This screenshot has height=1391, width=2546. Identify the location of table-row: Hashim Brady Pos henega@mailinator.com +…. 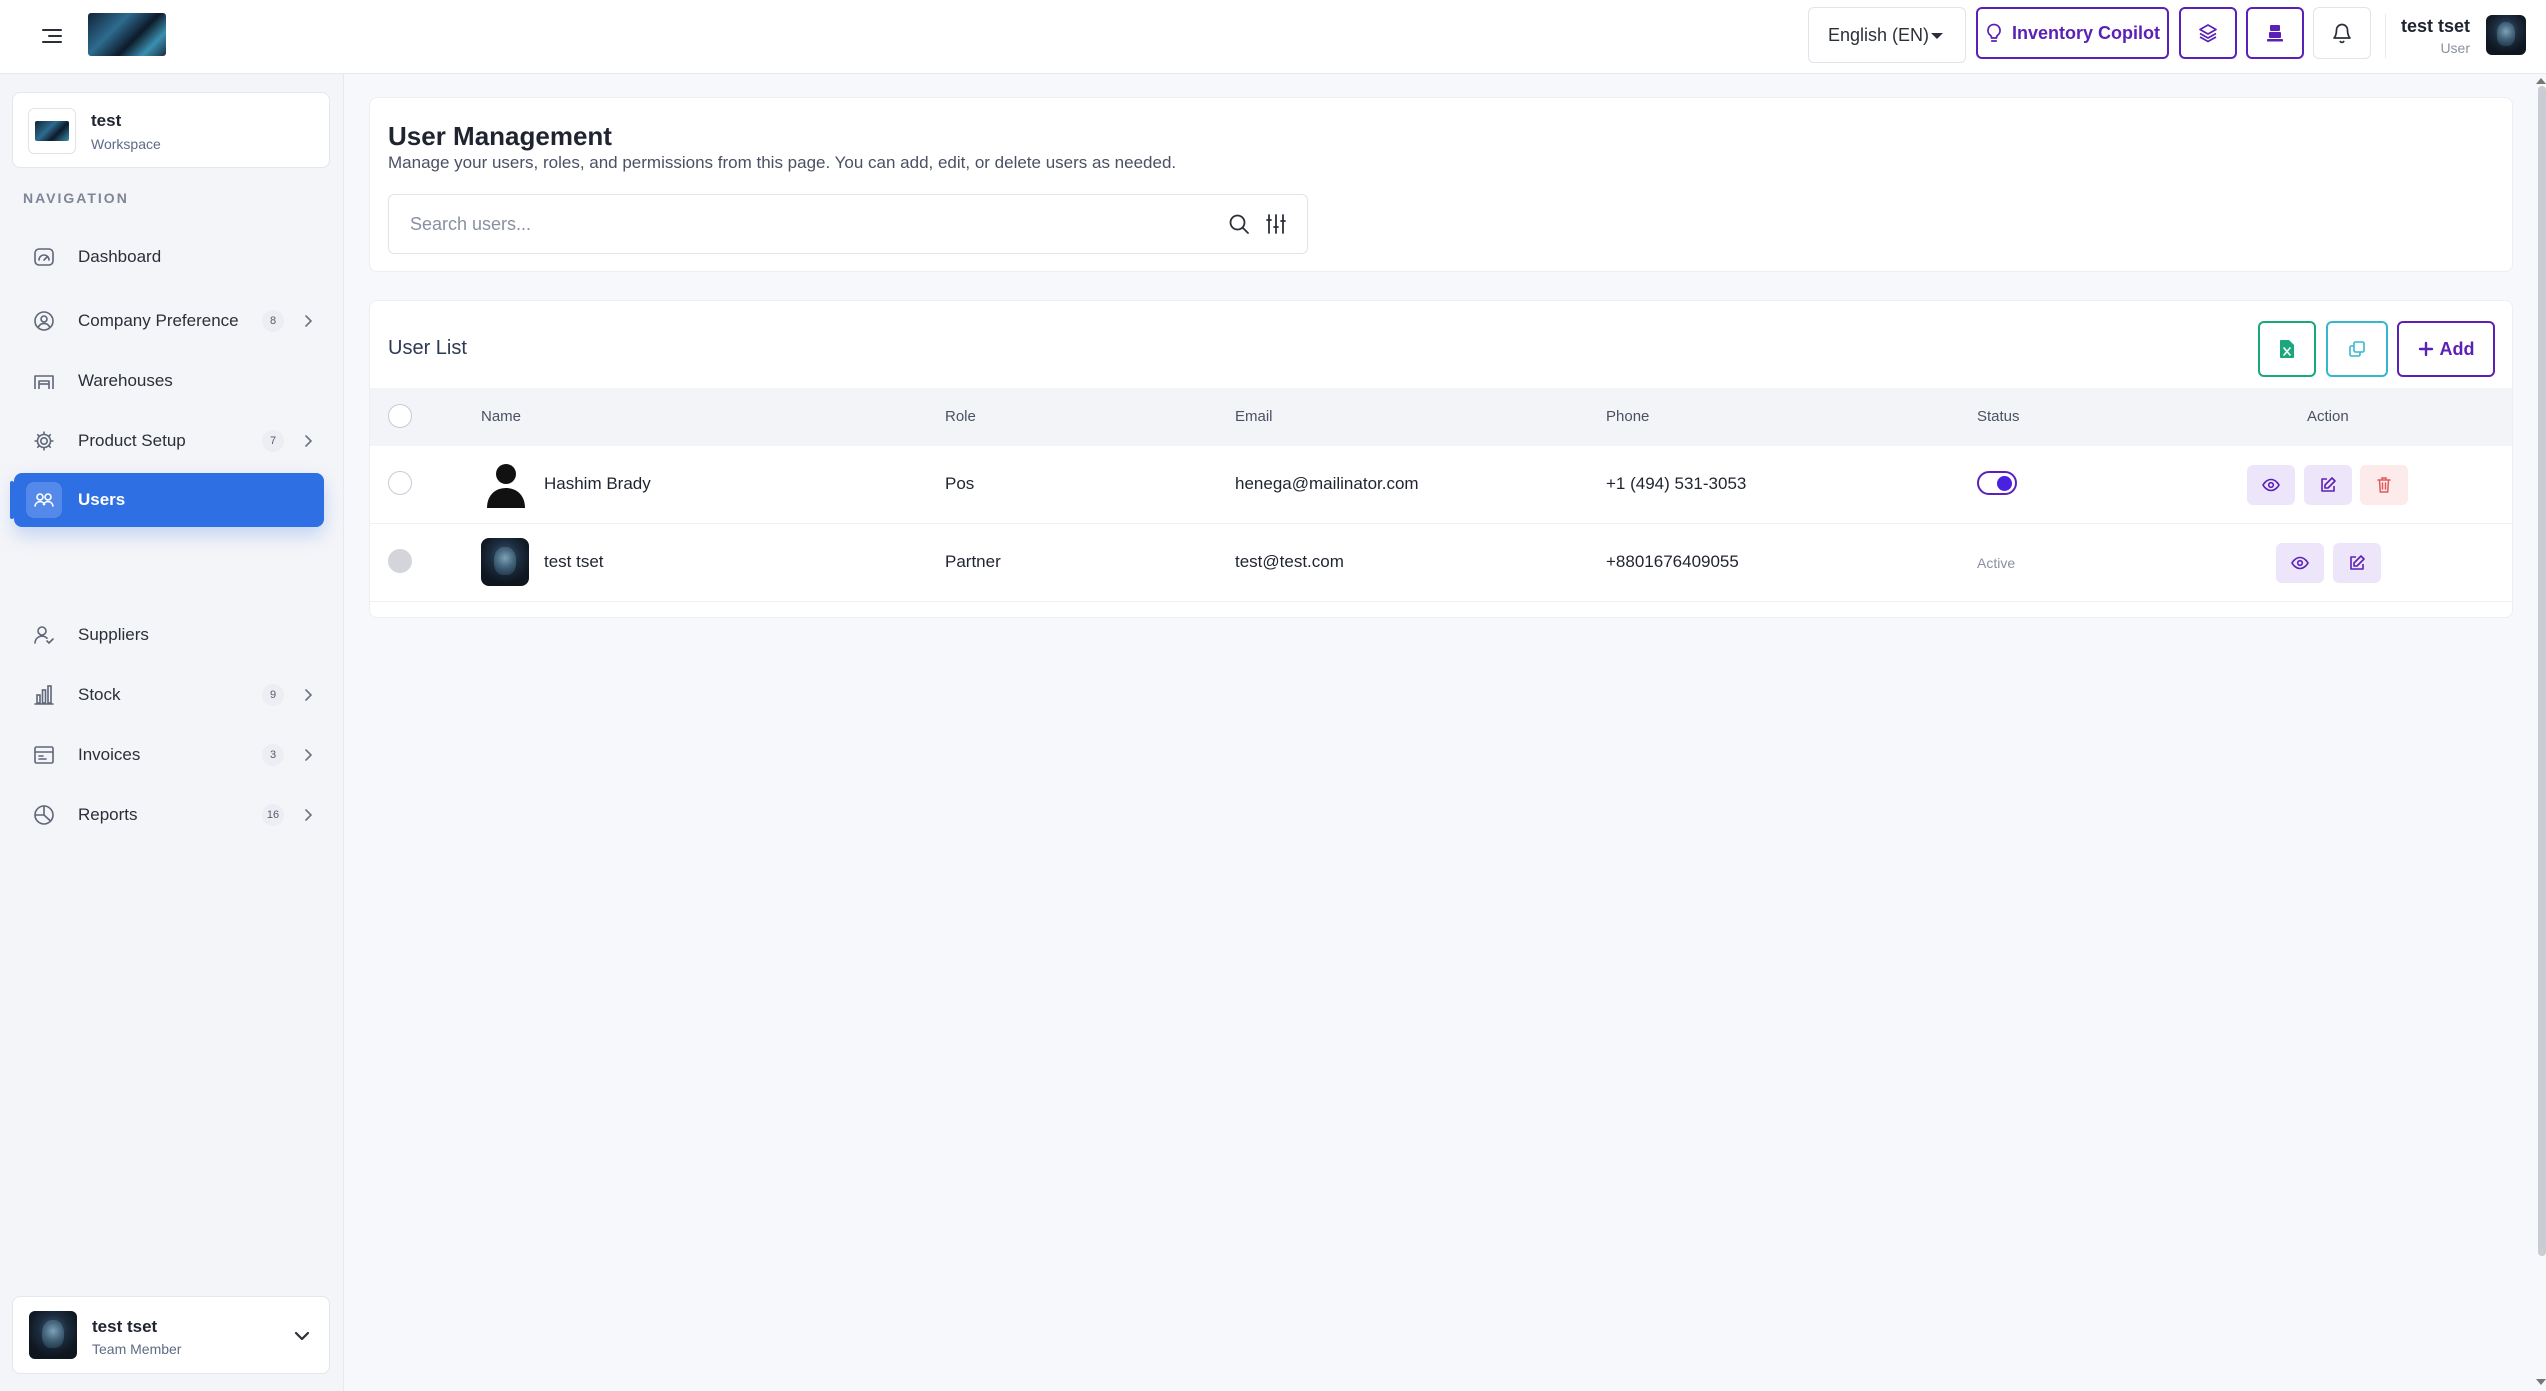
(1441, 485).